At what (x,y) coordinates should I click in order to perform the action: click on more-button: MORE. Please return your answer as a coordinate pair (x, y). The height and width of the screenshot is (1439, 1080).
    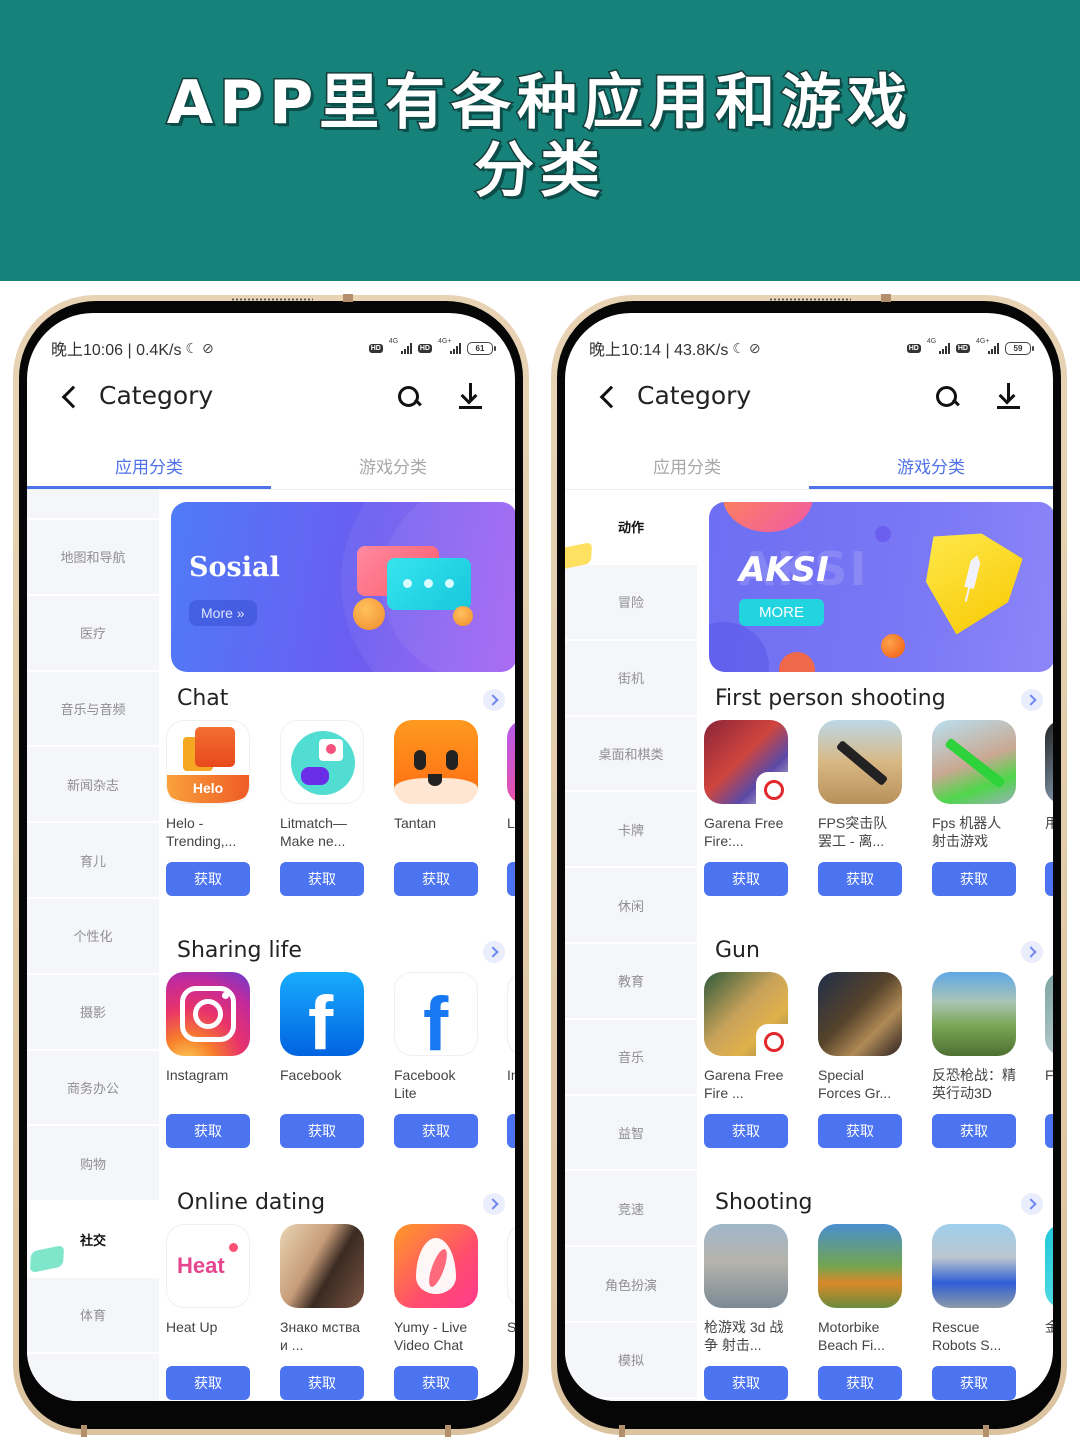
    Looking at the image, I should click on (781, 612).